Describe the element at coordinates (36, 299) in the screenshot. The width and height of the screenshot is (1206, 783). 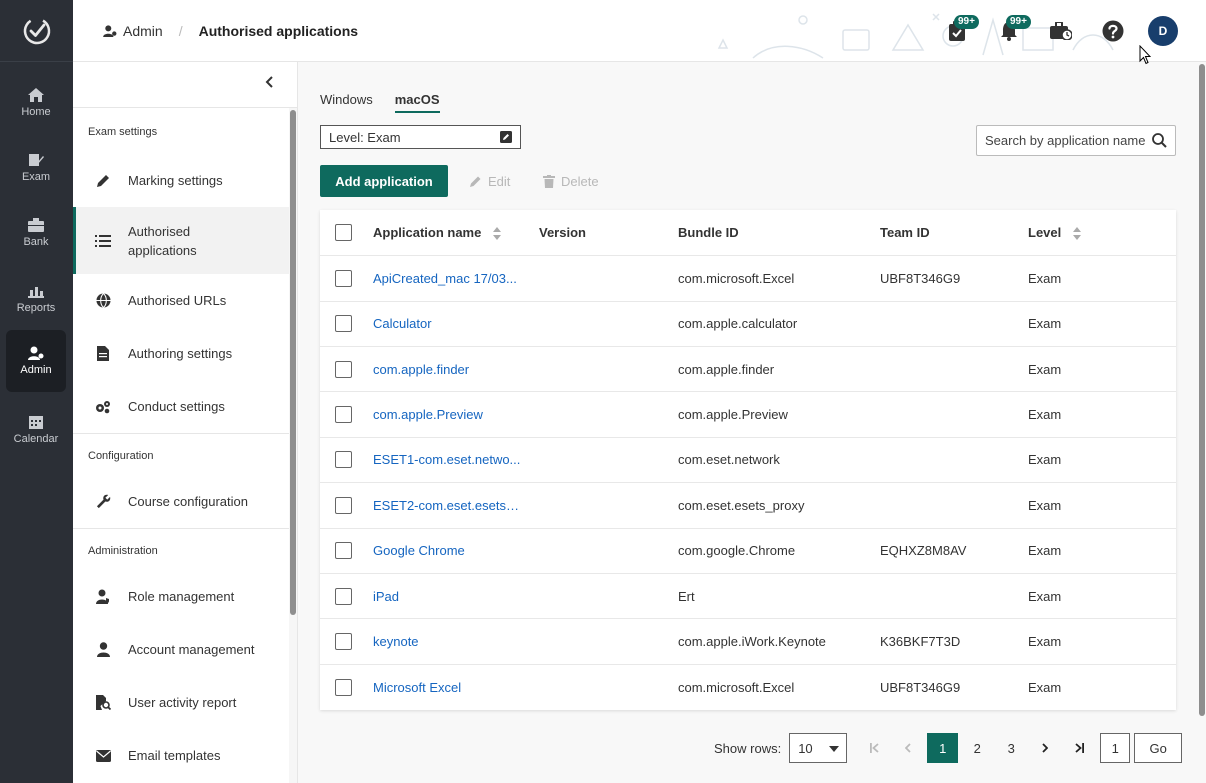
I see `rail-item-reports: Reports` at that location.